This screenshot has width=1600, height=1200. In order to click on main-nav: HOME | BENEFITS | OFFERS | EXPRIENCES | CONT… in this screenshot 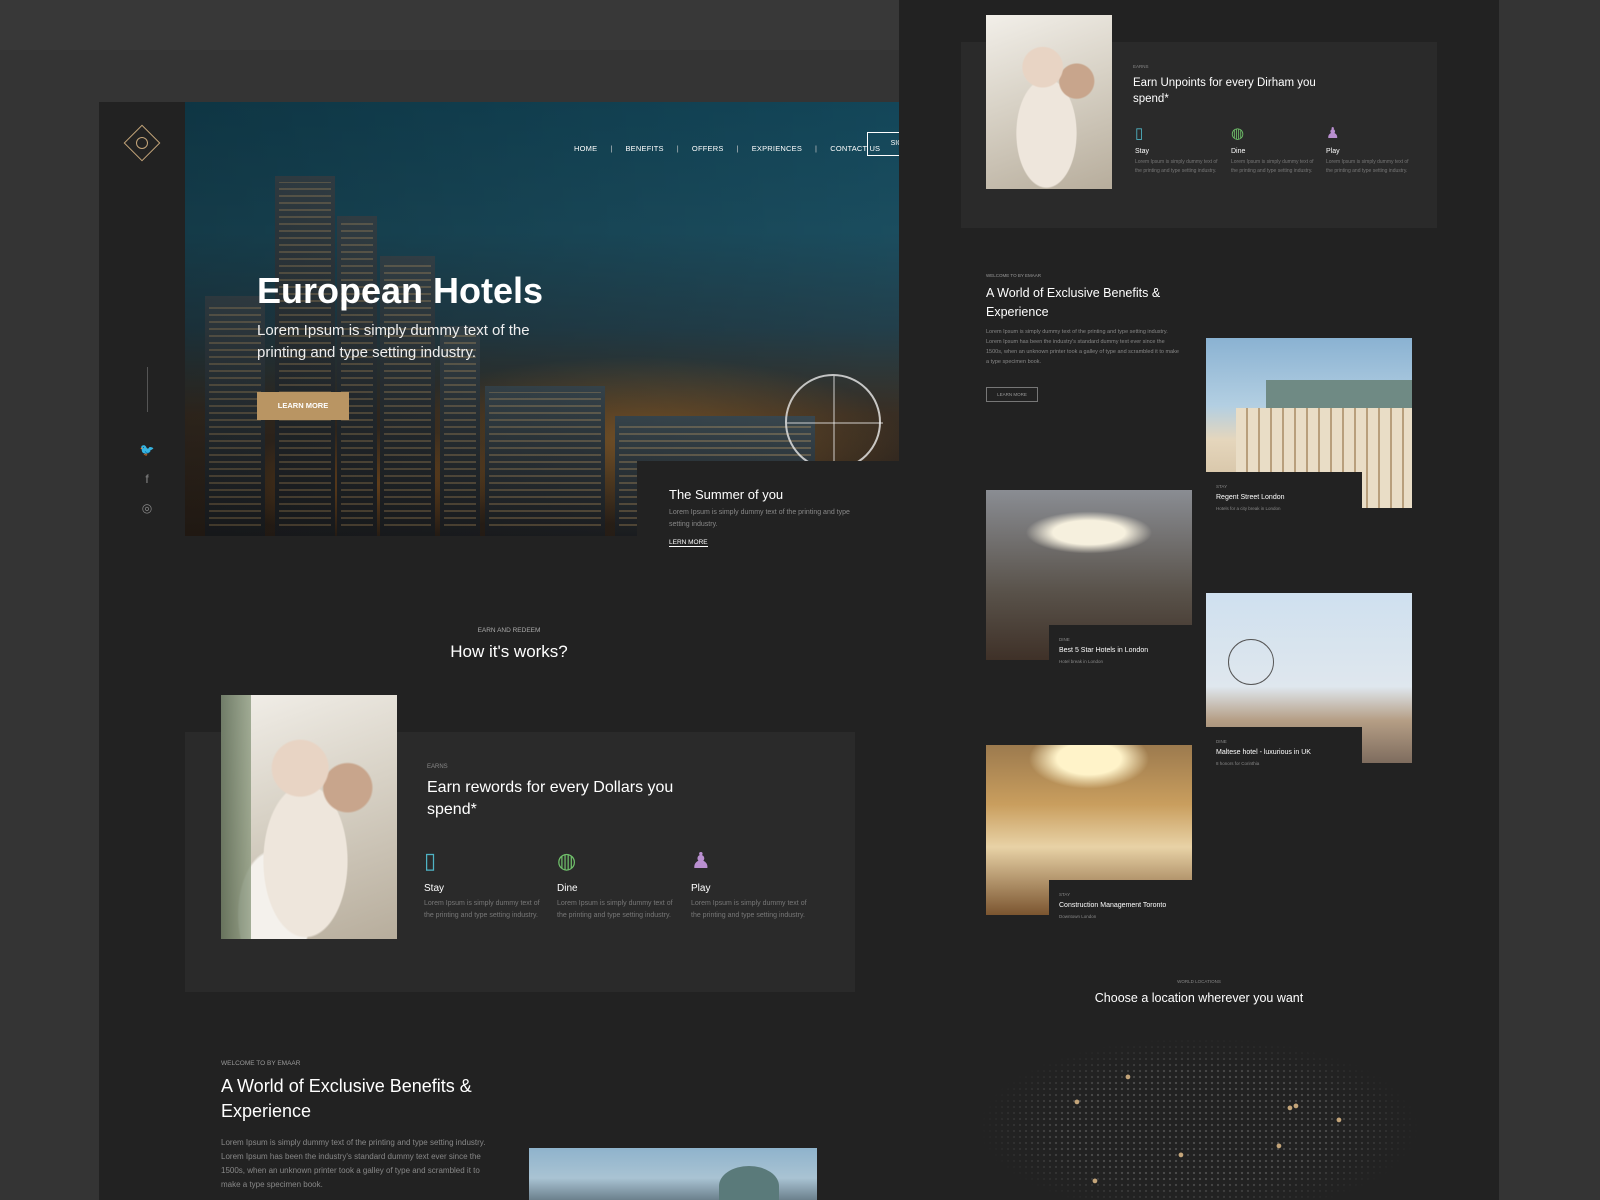, I will do `click(727, 148)`.